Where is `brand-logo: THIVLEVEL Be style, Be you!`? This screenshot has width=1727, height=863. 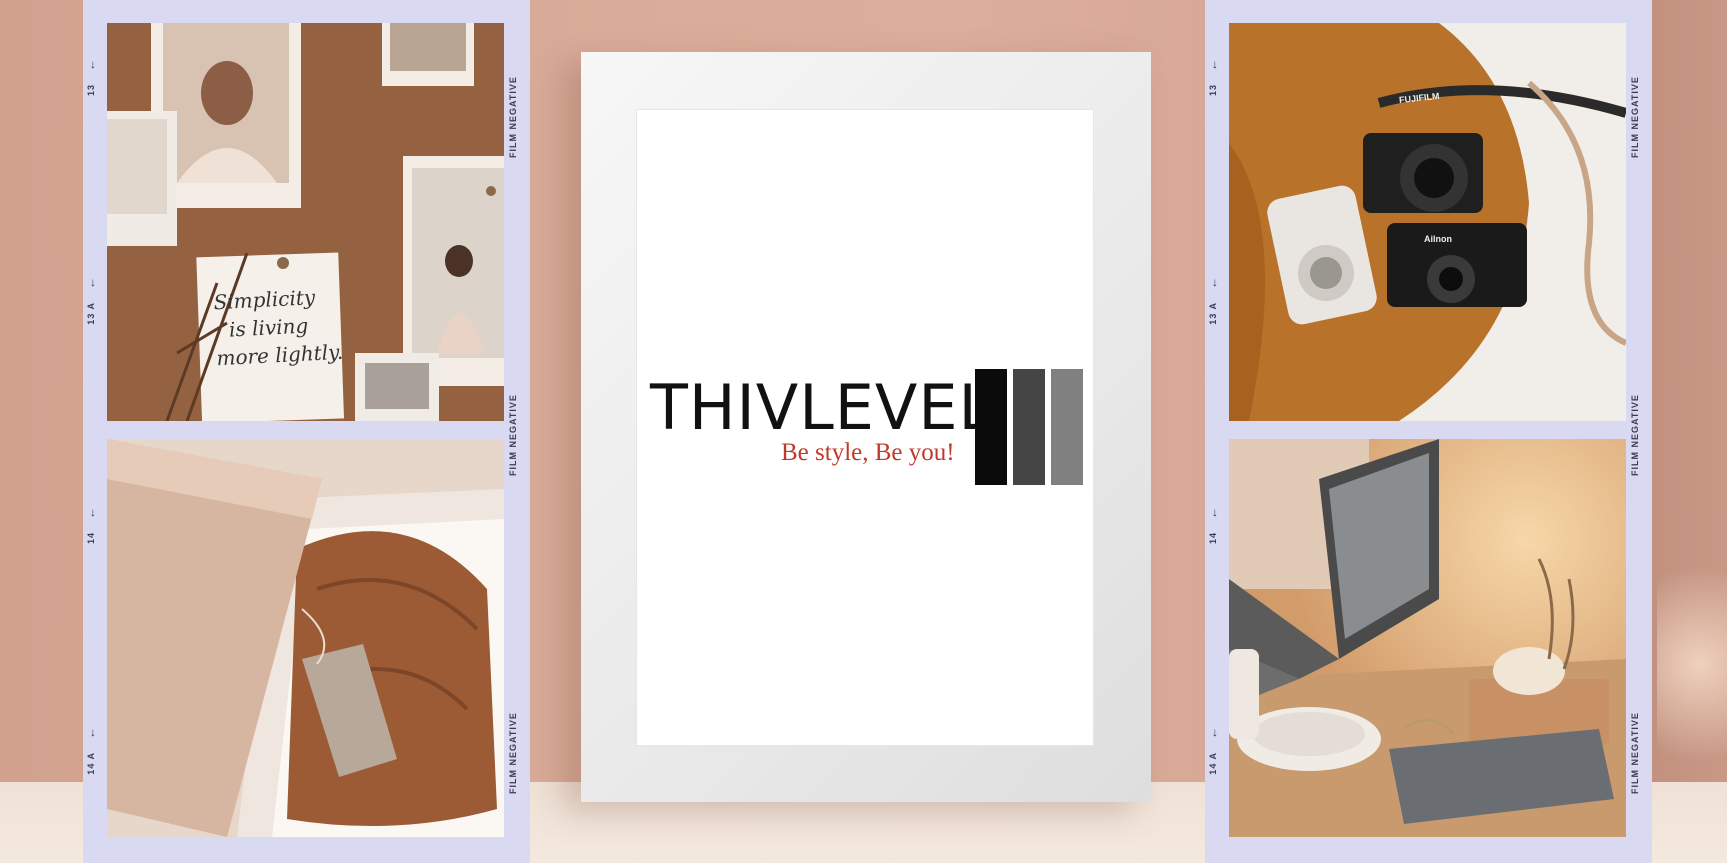 brand-logo: THIVLEVEL Be style, Be you! is located at coordinates (870, 429).